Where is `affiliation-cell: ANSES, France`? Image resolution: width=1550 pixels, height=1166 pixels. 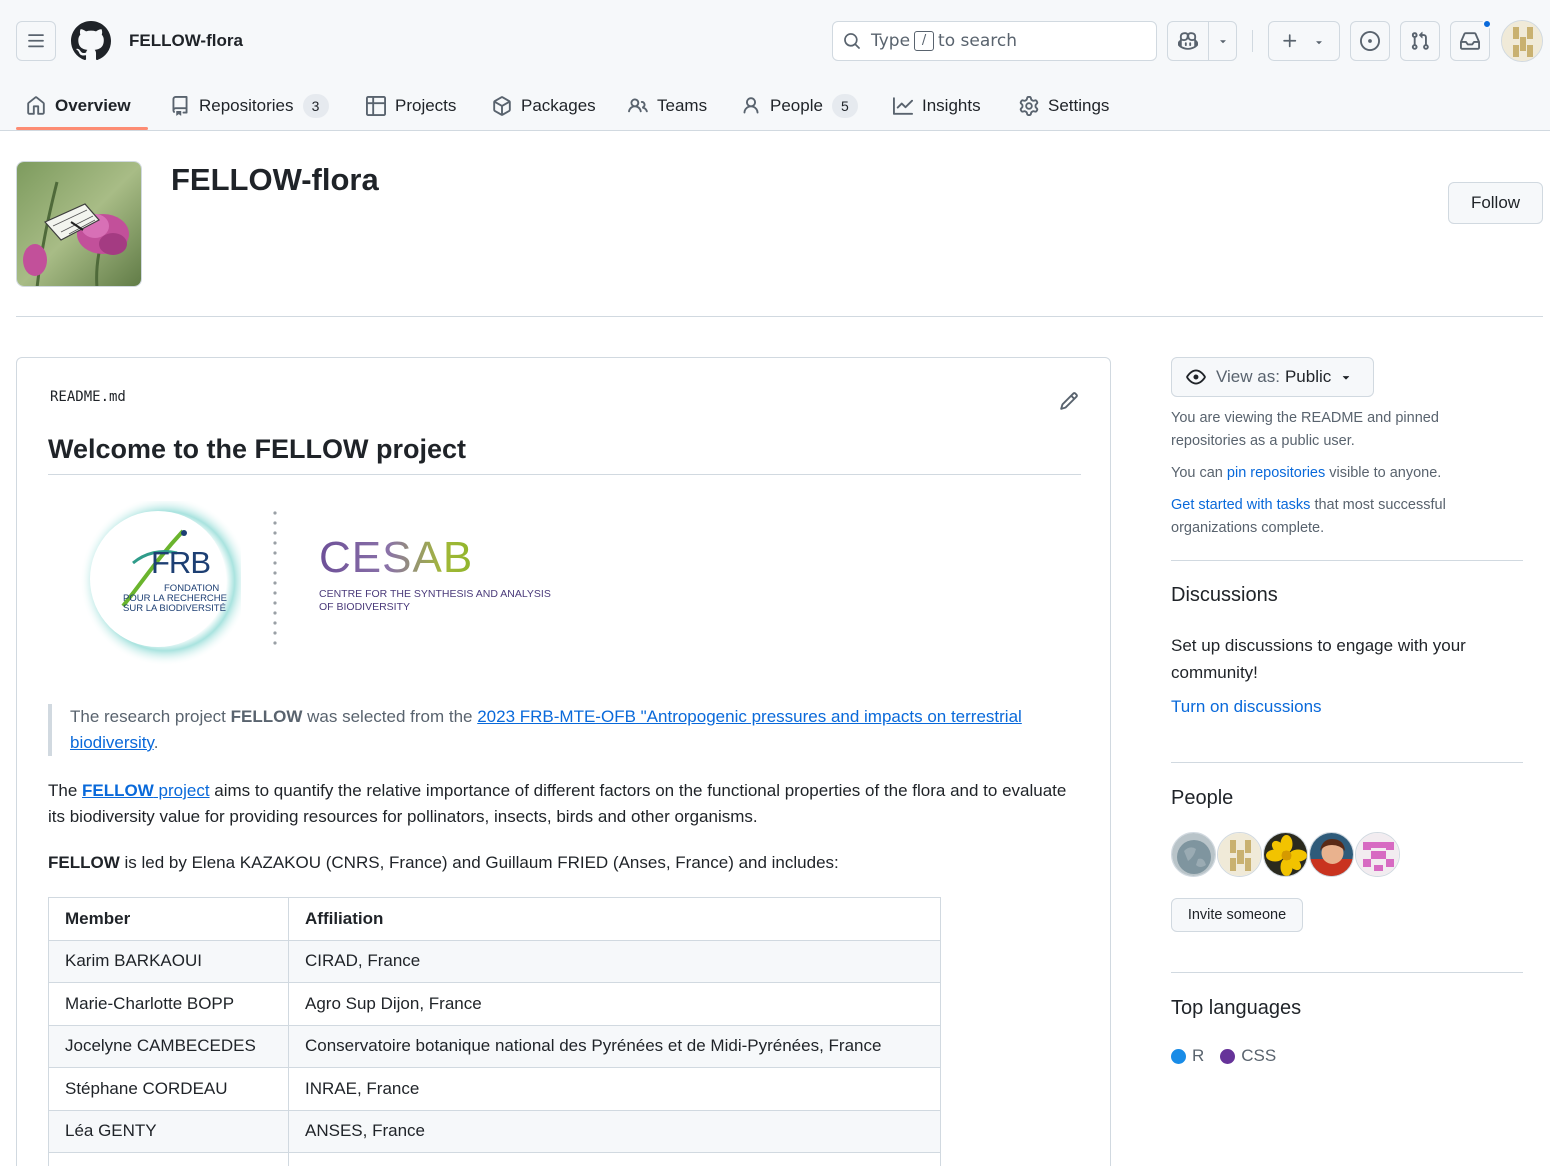
affiliation-cell: ANSES, France is located at coordinates (614, 1131).